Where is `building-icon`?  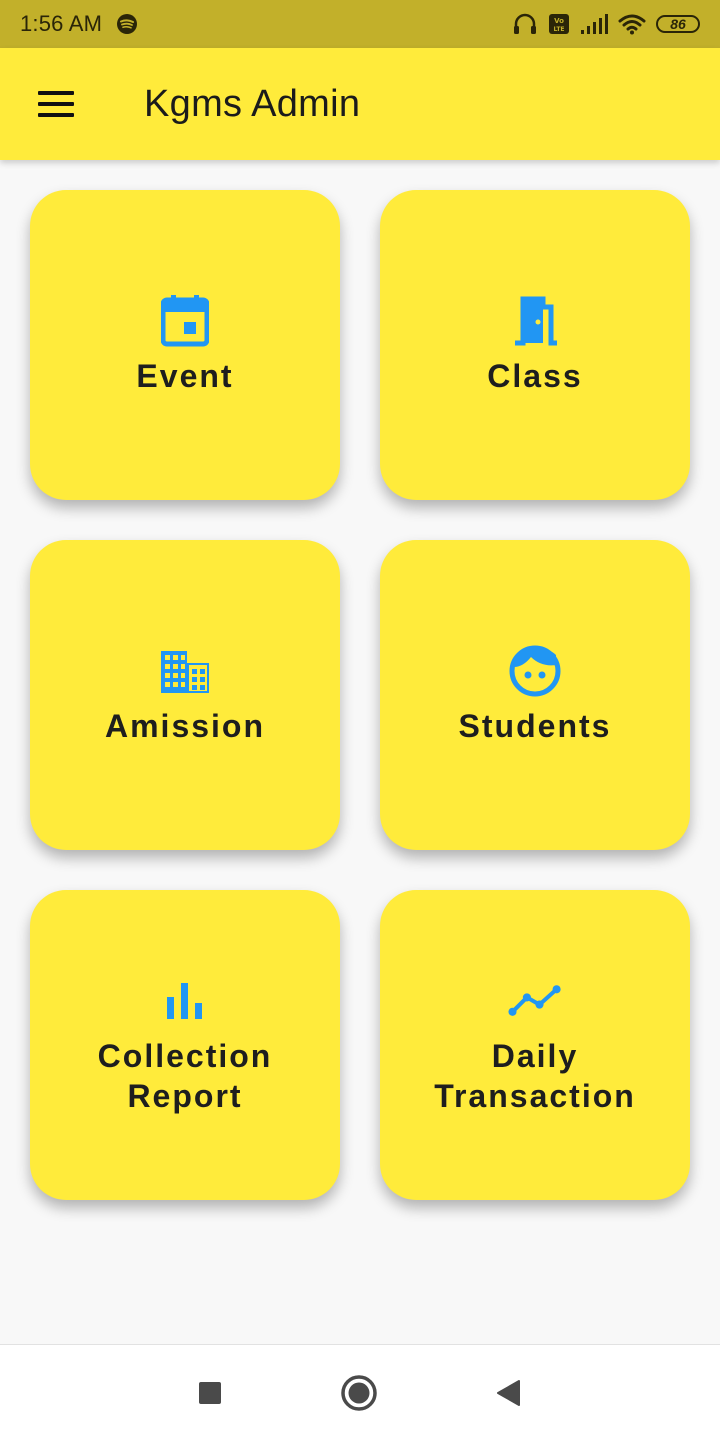 building-icon is located at coordinates (185, 671).